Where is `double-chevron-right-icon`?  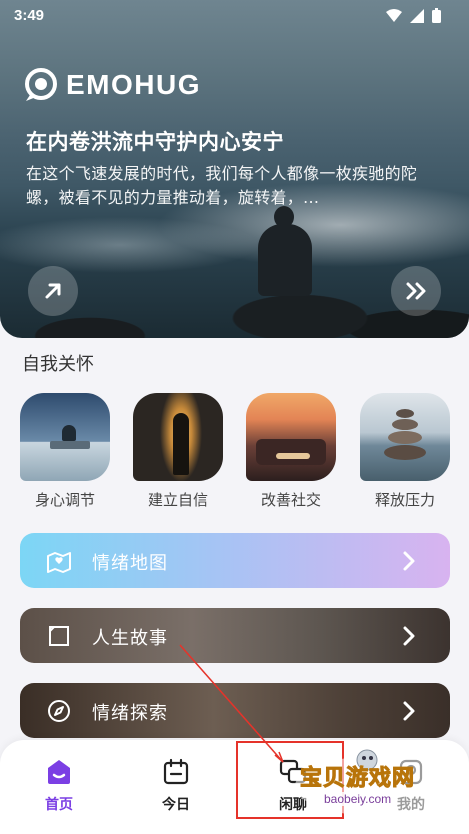
double-chevron-right-icon is located at coordinates (416, 291).